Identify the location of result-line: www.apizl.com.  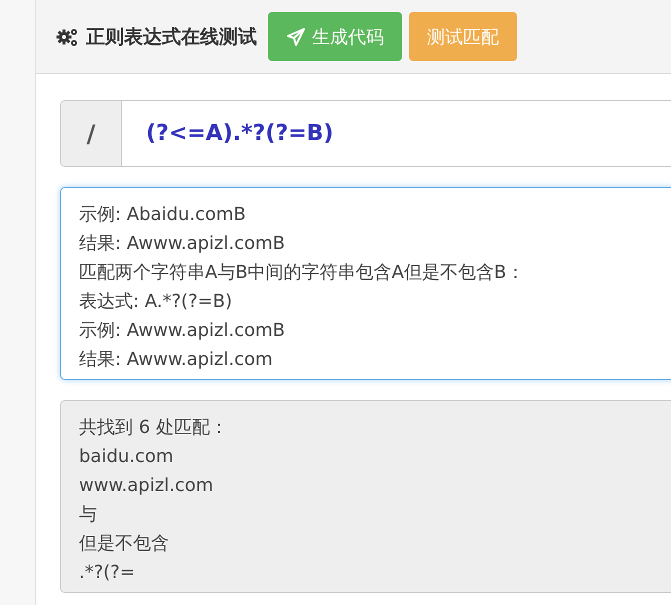
(146, 486).